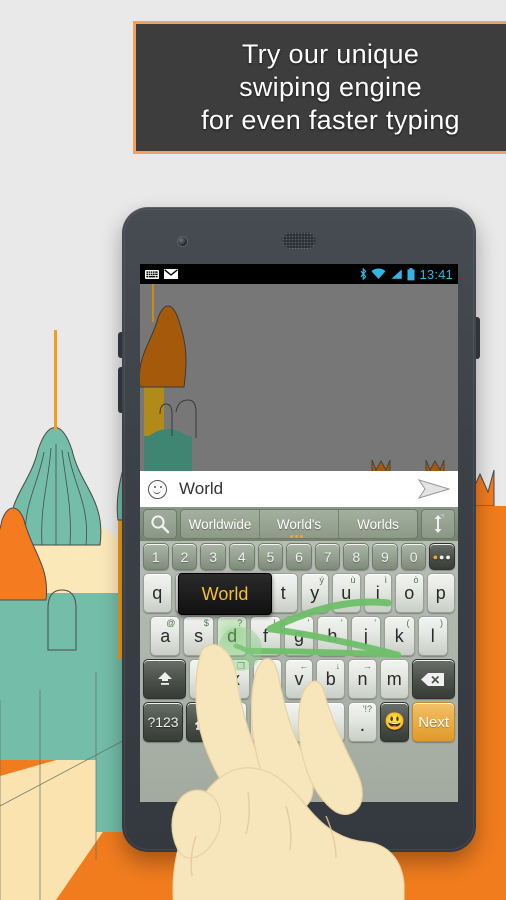 The height and width of the screenshot is (900, 506). Describe the element at coordinates (385, 556) in the screenshot. I see `key-9: 9` at that location.